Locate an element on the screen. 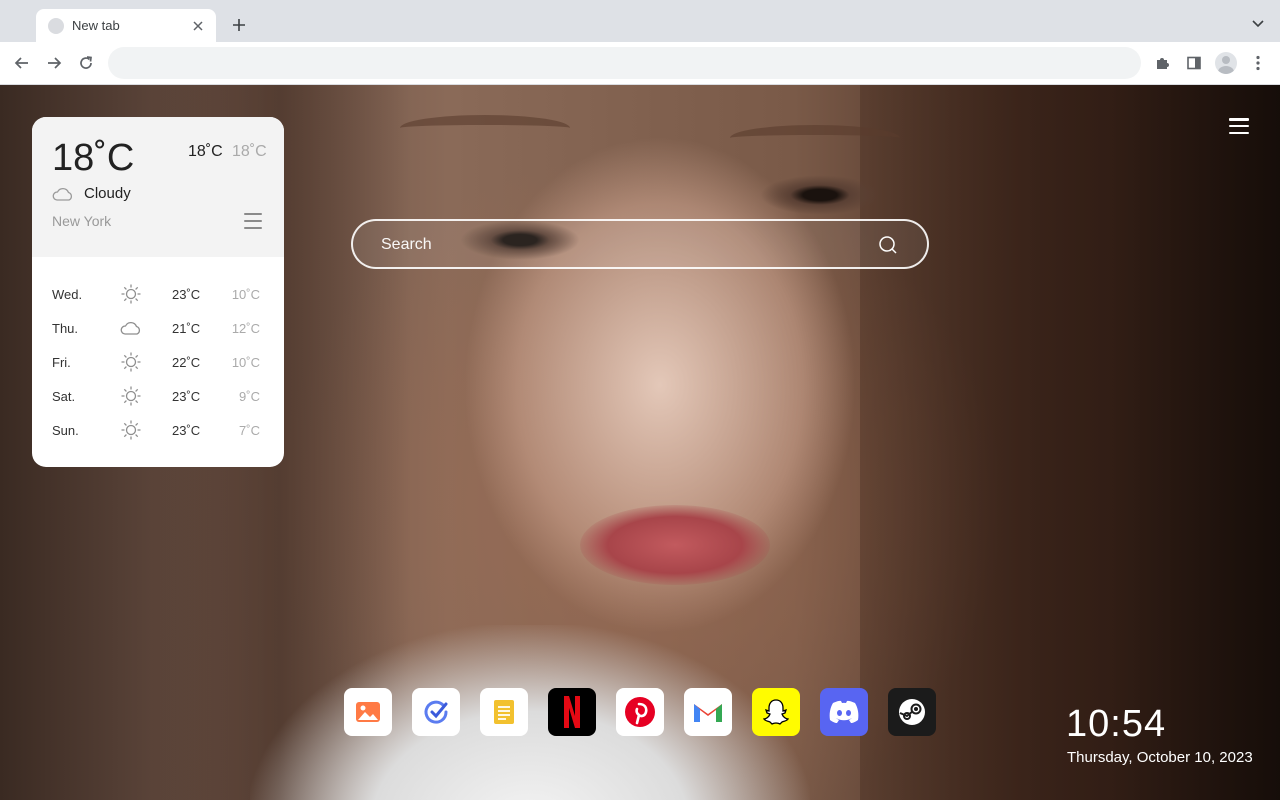 This screenshot has height=800, width=1280. weather-current: 18˚C 18˚C 18˚C Cloudy New York is located at coordinates (158, 187).